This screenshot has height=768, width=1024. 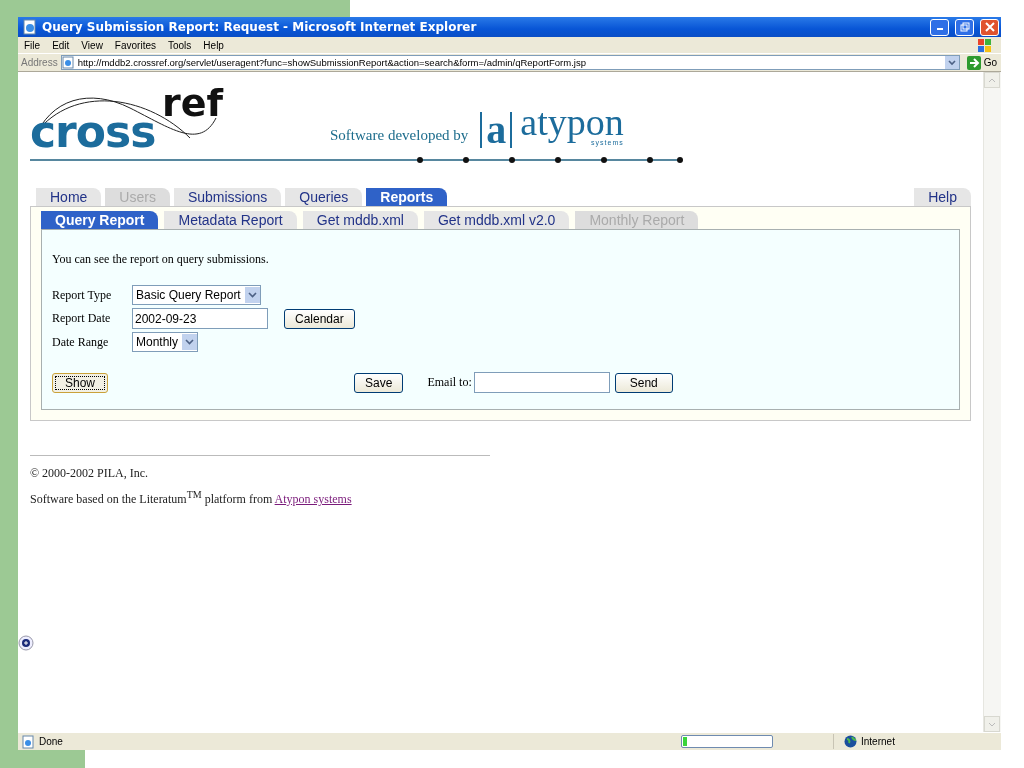 I want to click on address-field: http://mddb2.crossref.org/servlet/useragent?func=showSubmissionReport&action=search&form=/admin/qReportForm.jsp, so click(x=510, y=62).